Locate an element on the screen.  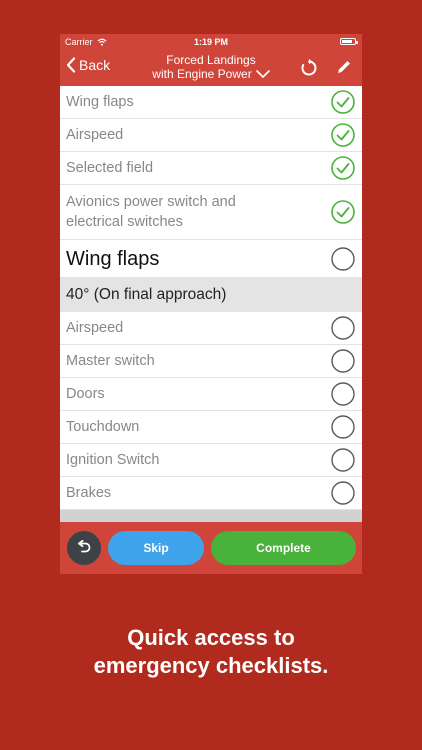
chevron-left-icon is located at coordinates (71, 65).